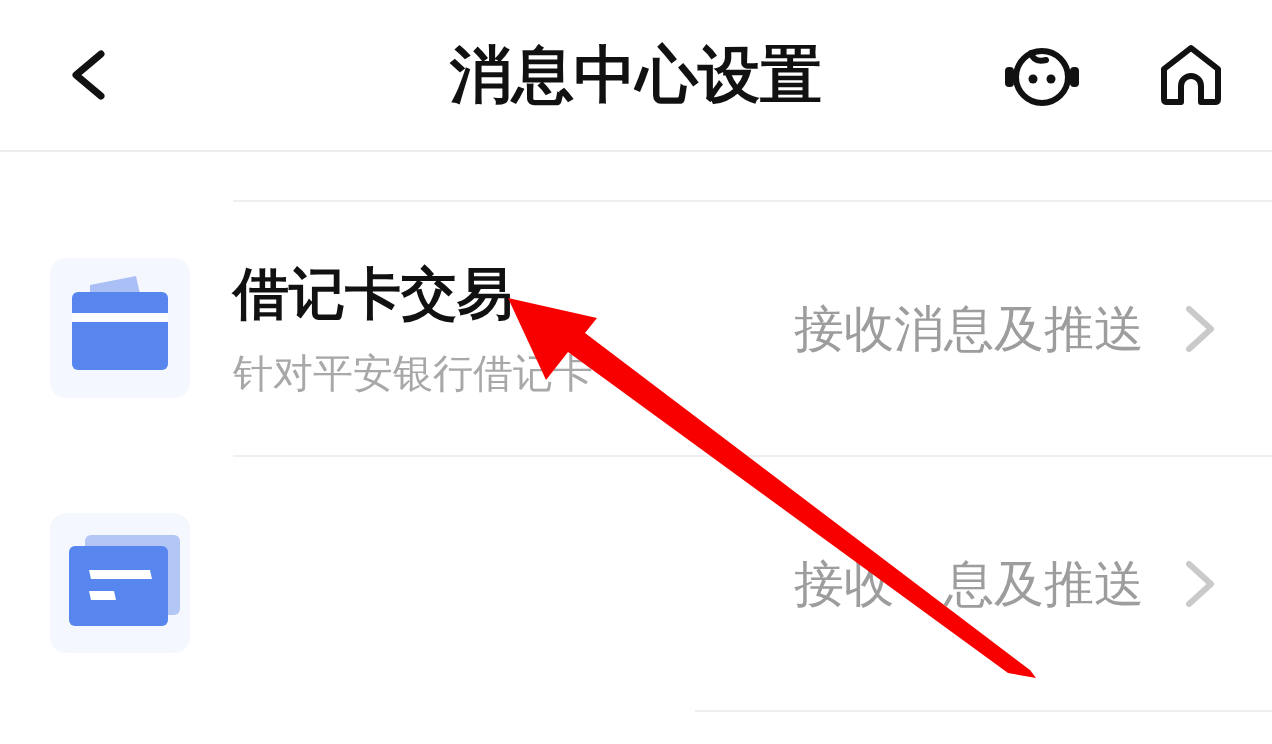 The image size is (1272, 744). What do you see at coordinates (120, 327) in the screenshot?
I see `card-icon` at bounding box center [120, 327].